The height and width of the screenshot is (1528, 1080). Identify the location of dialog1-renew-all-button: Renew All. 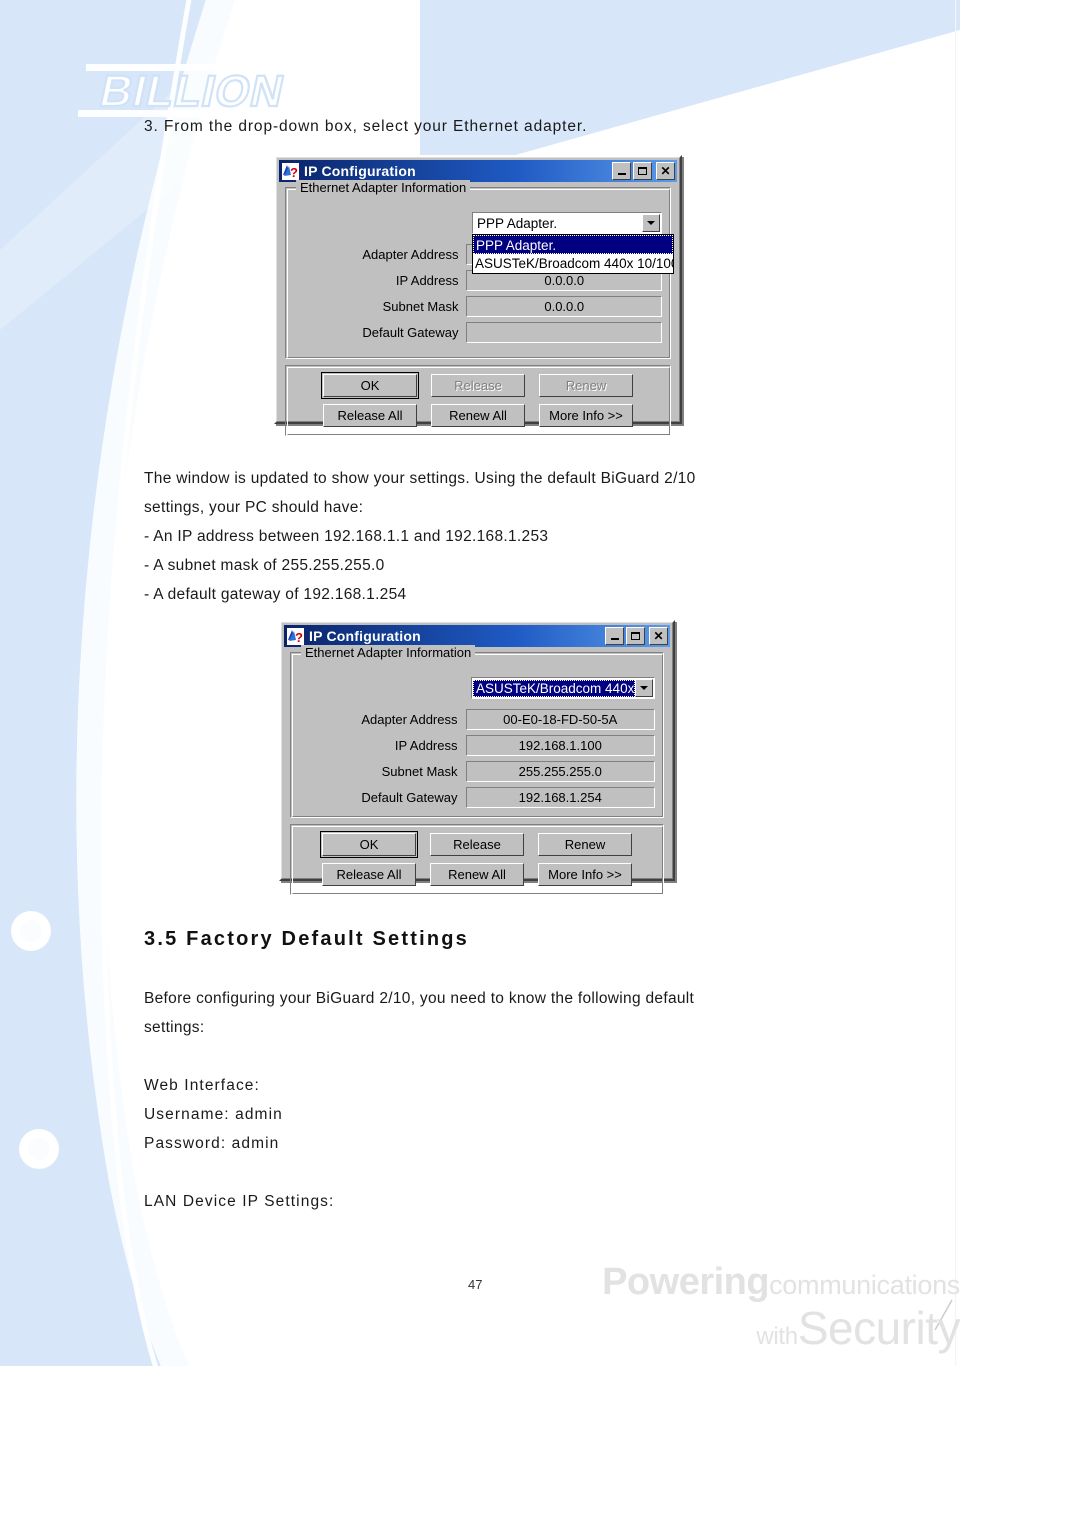
(478, 415).